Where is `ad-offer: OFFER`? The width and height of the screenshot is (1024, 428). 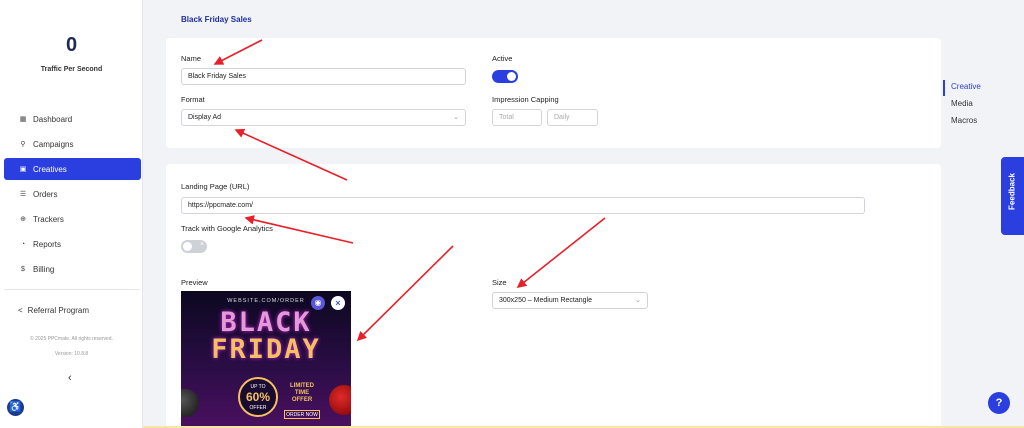
ad-offer: OFFER is located at coordinates (302, 400).